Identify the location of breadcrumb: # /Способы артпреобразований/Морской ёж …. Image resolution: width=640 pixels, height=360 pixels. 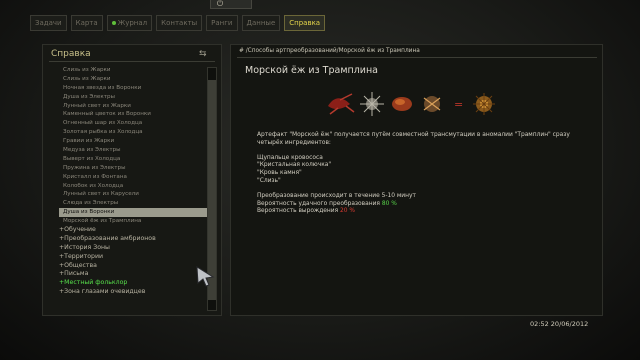
(329, 51).